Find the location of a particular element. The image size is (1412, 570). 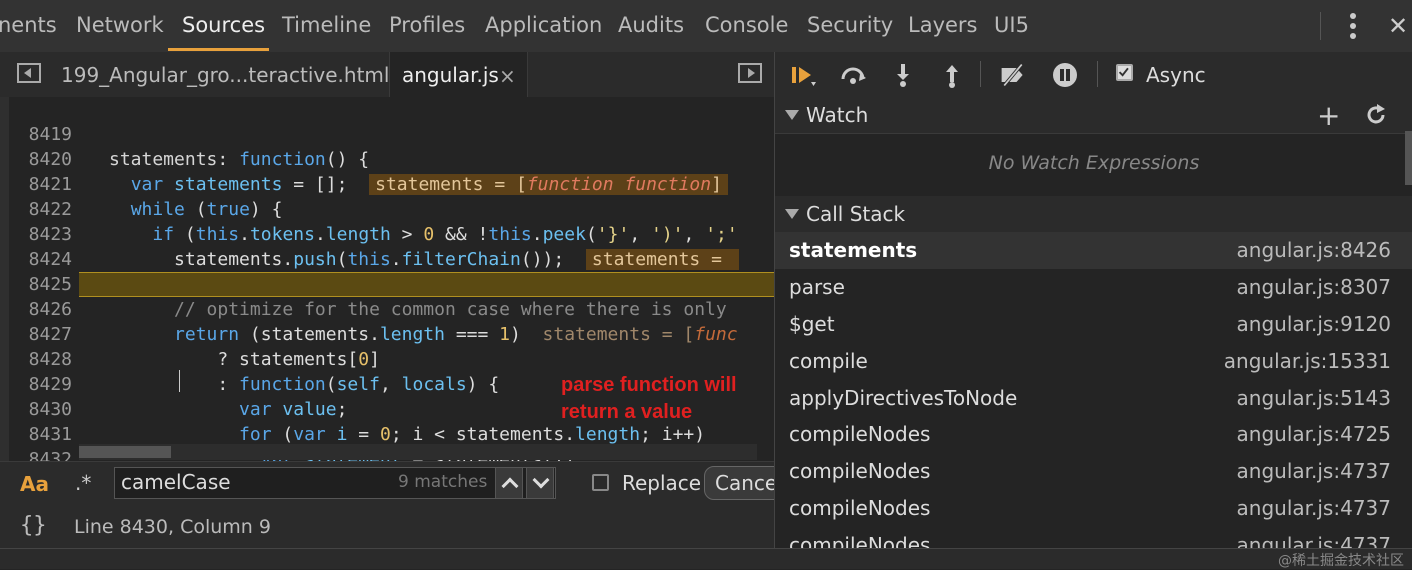

match-case-toggle: Aa is located at coordinates (34, 484).